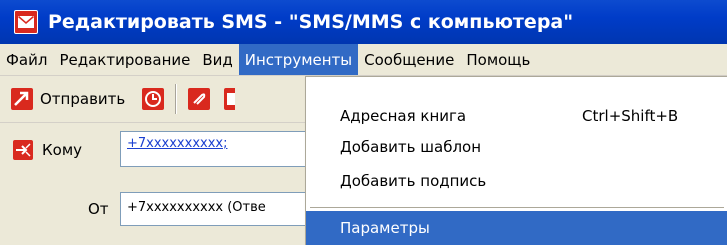  Describe the element at coordinates (23, 150) in the screenshot. I see `contacts-icon` at that location.